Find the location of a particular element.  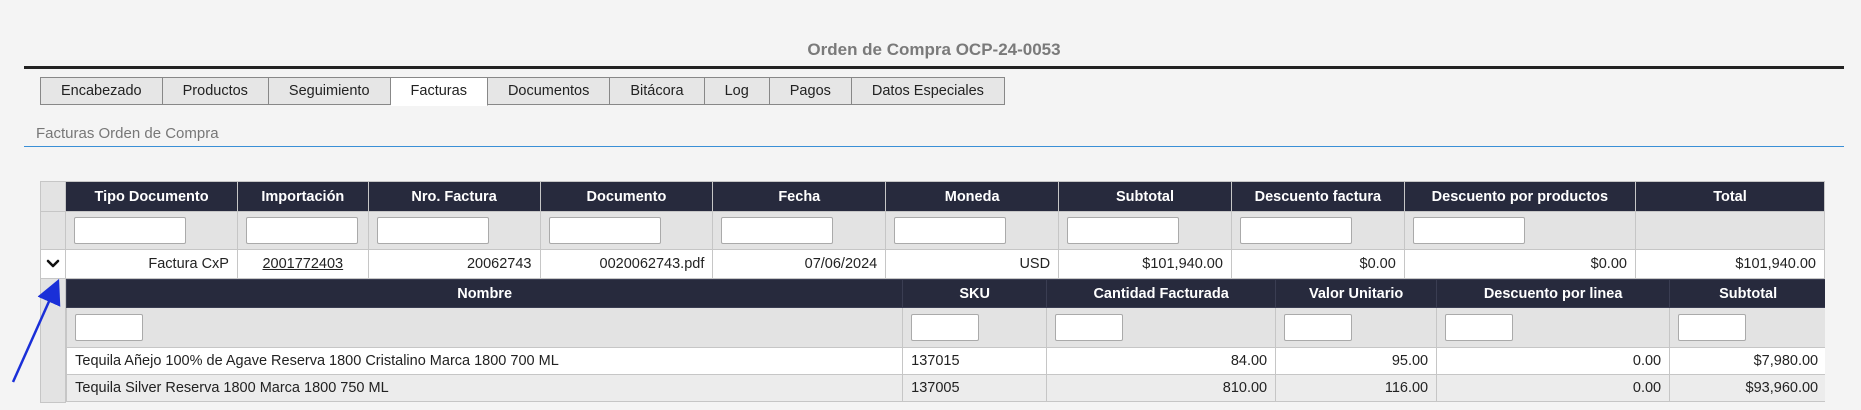

col-descuento-factura: Descuento factura is located at coordinates (1317, 196).